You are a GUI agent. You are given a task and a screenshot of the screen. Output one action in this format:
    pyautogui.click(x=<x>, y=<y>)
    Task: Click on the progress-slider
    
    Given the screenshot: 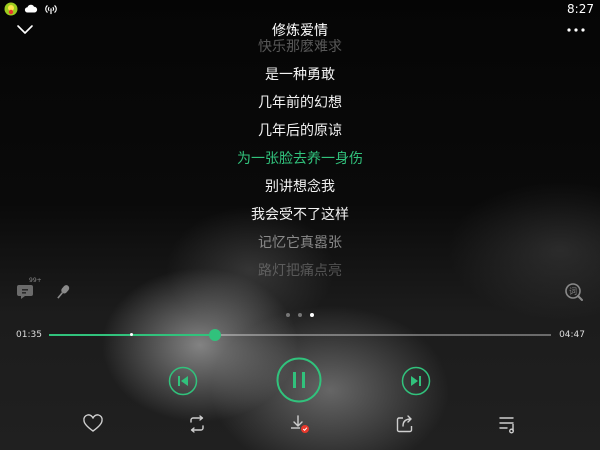 What is the action you would take?
    pyautogui.click(x=300, y=335)
    